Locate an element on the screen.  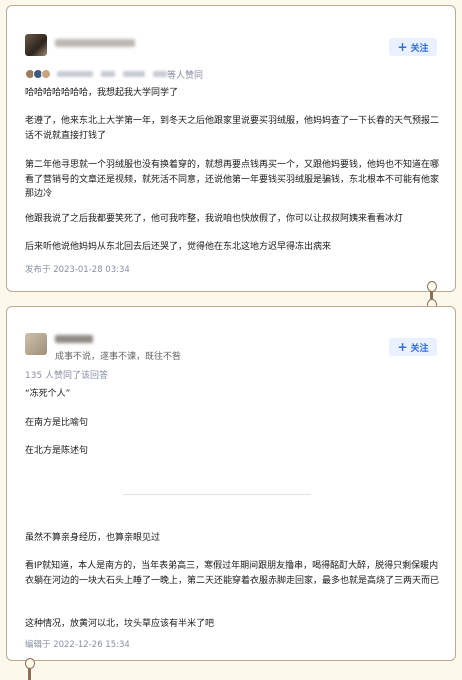
answer-content: 这种情况，放黄河以北，坟头草应该有半米了吧 is located at coordinates (233, 624).